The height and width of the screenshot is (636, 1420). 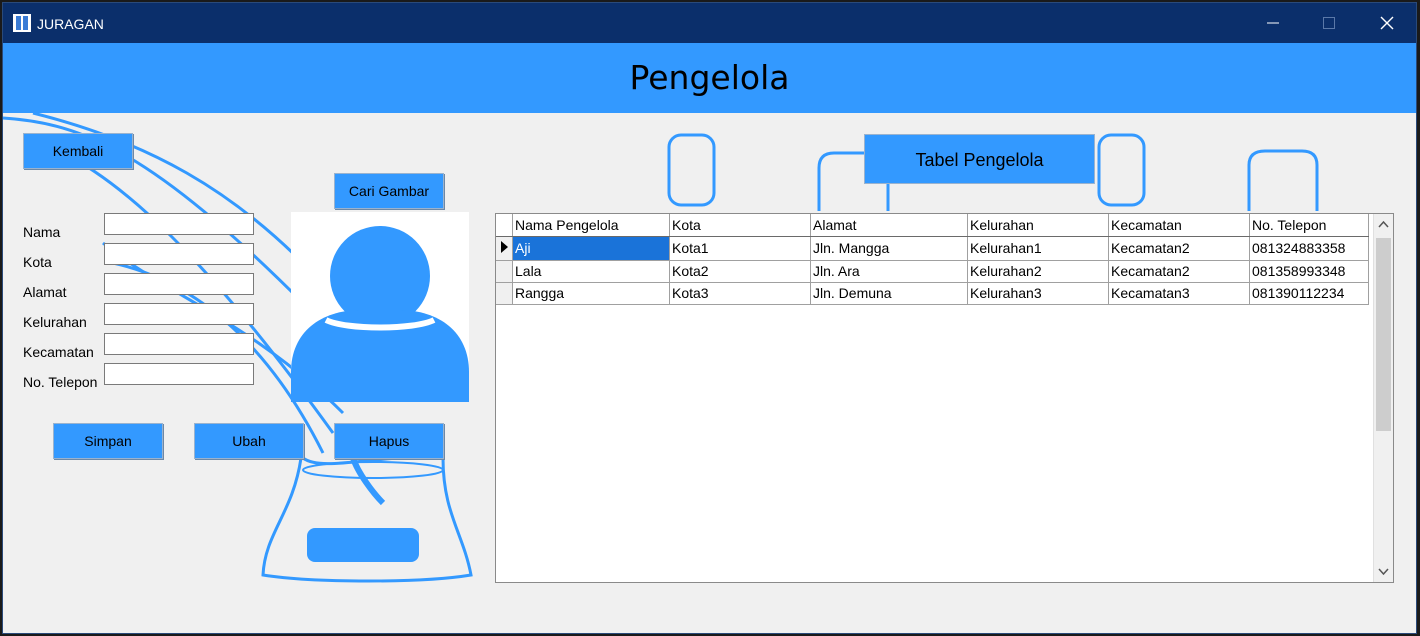 I want to click on kelurahan-label: Kelurahan, so click(x=55, y=322).